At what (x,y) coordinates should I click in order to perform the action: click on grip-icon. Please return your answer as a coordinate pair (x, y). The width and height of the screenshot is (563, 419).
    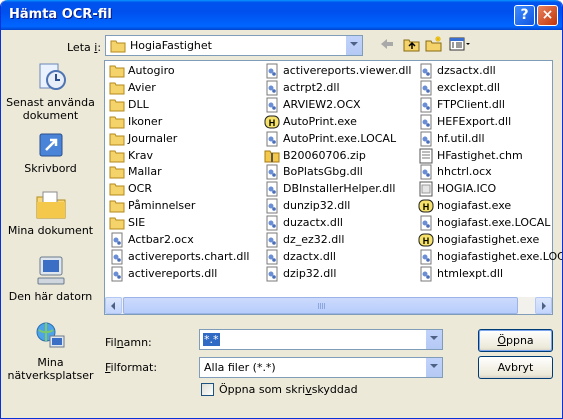
    Looking at the image, I should click on (322, 306).